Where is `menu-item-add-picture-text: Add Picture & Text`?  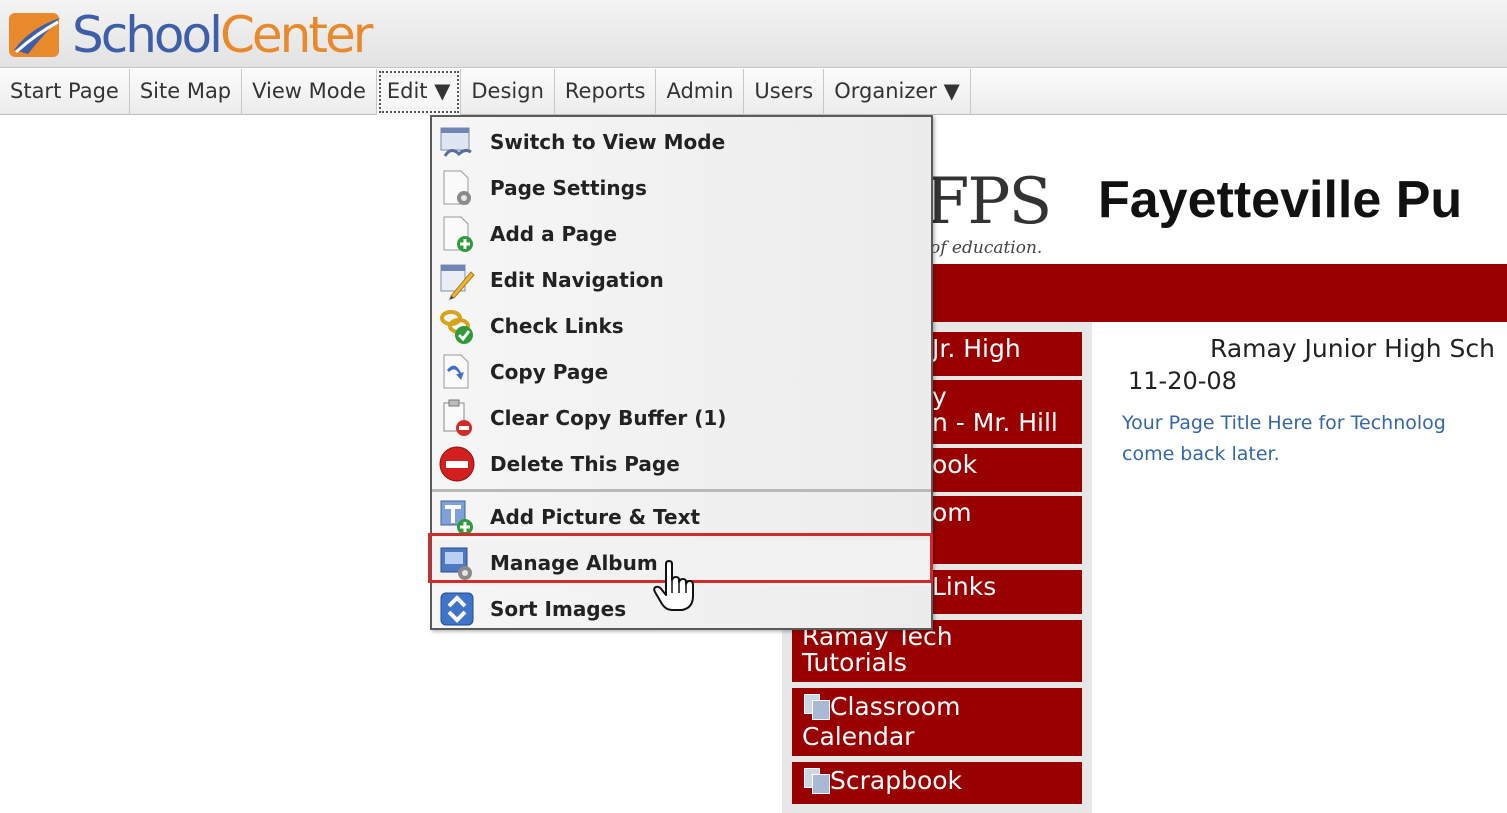
menu-item-add-picture-text: Add Picture & Text is located at coordinates (681, 517).